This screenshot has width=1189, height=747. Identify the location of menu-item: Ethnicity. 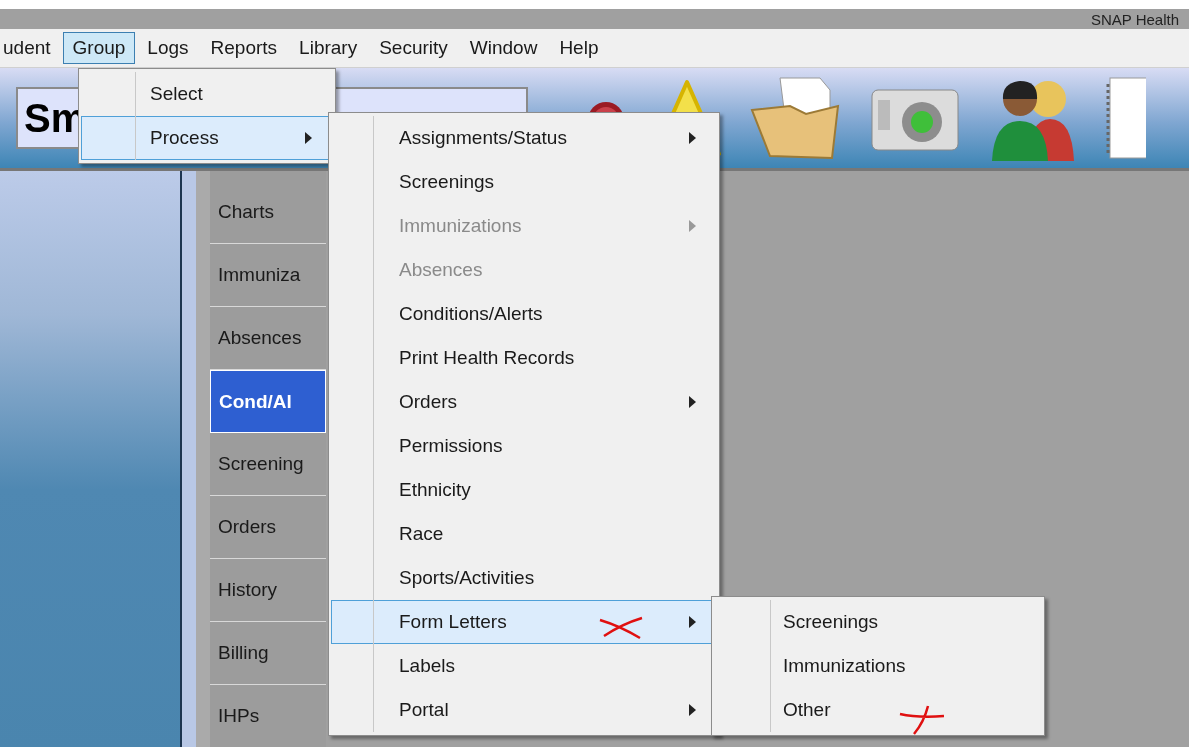
(524, 490).